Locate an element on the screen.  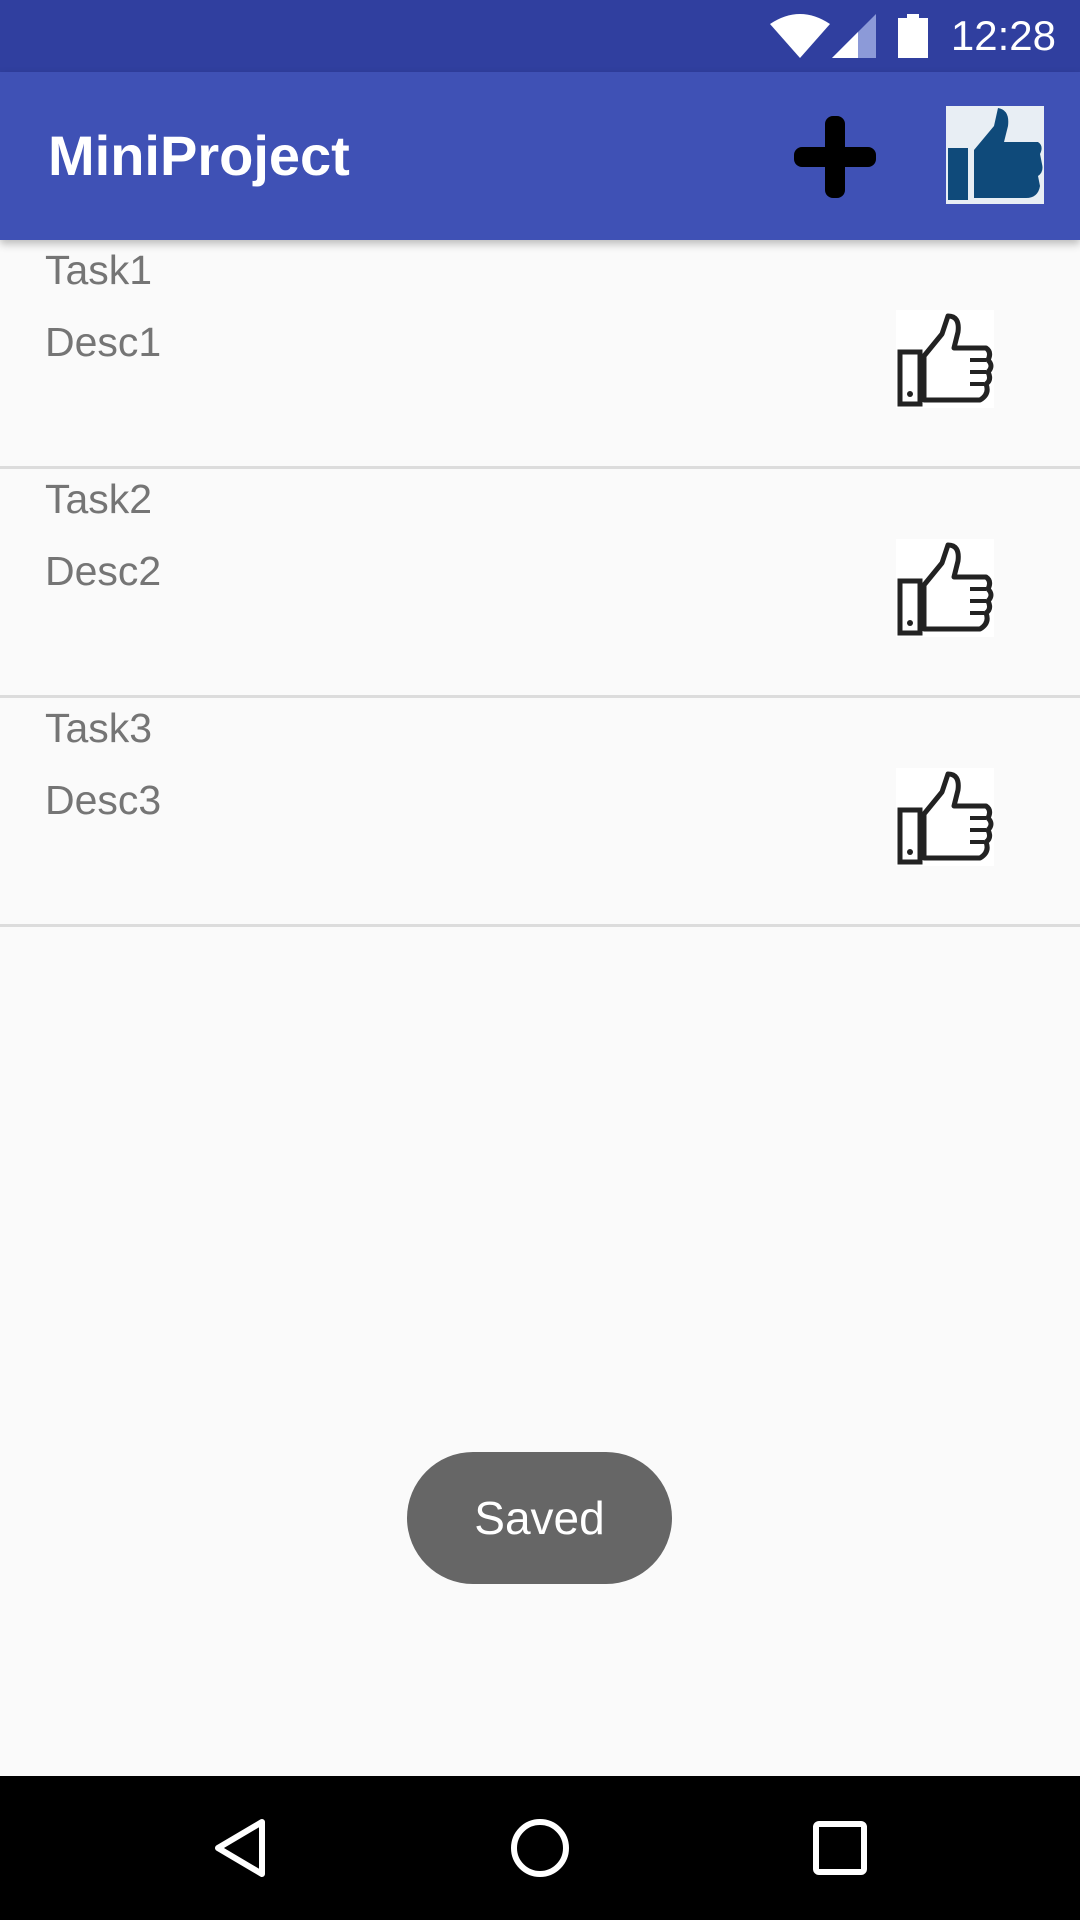
navigation-bar is located at coordinates (540, 1848).